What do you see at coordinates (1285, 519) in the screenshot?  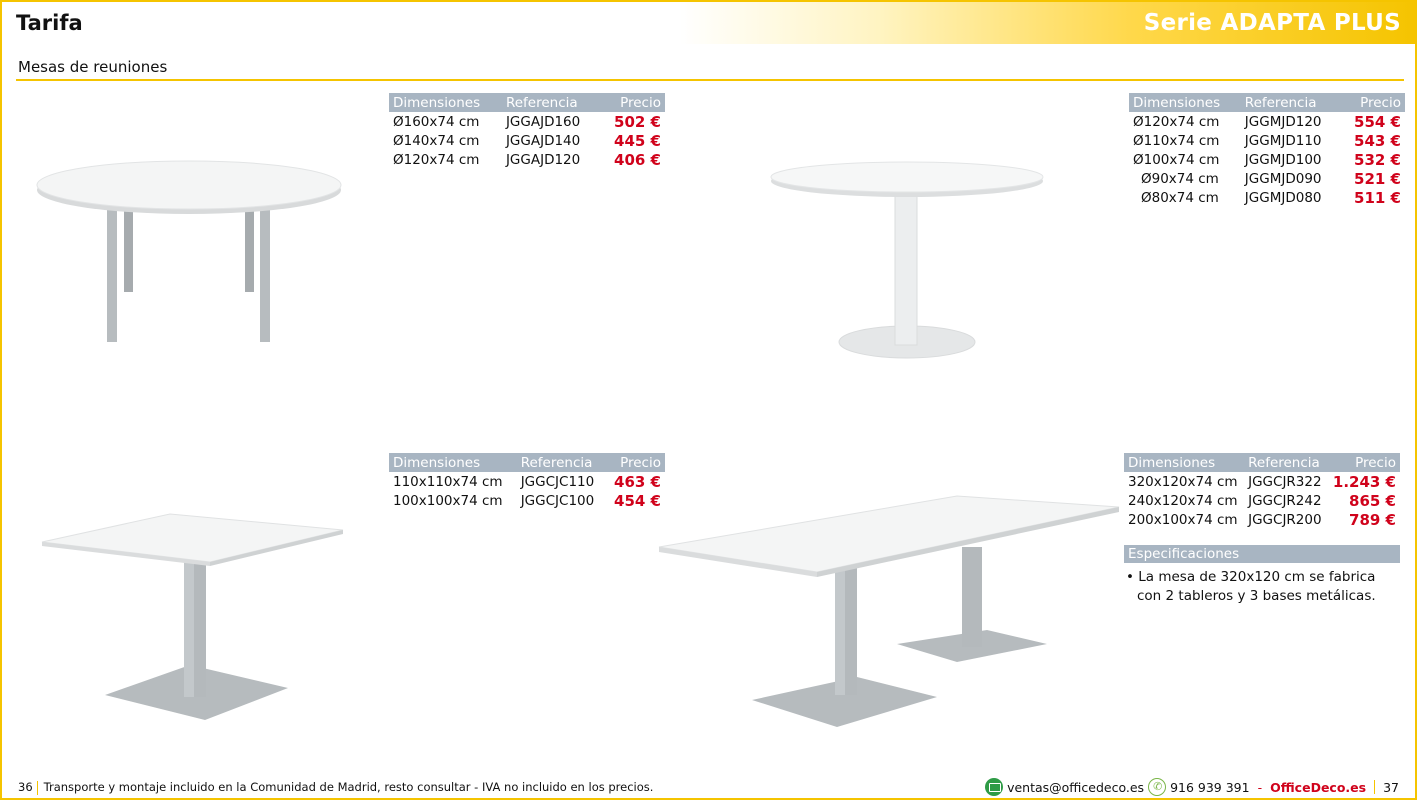 I see `reference-cell: JGGCJR200` at bounding box center [1285, 519].